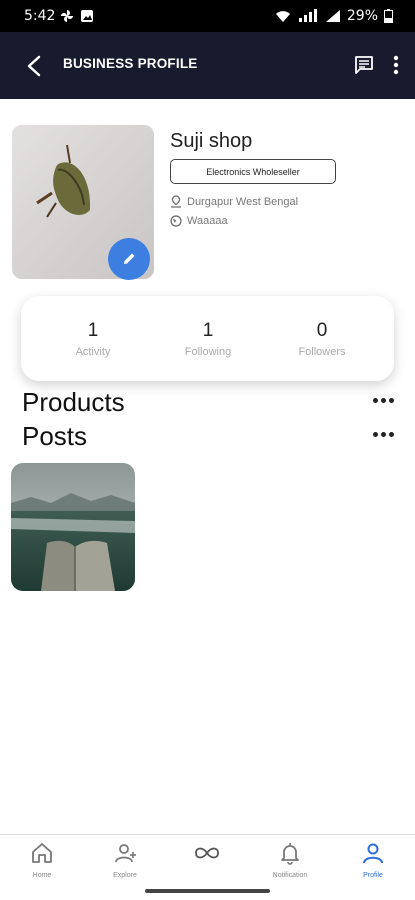  What do you see at coordinates (42, 875) in the screenshot?
I see `nav-label: Home` at bounding box center [42, 875].